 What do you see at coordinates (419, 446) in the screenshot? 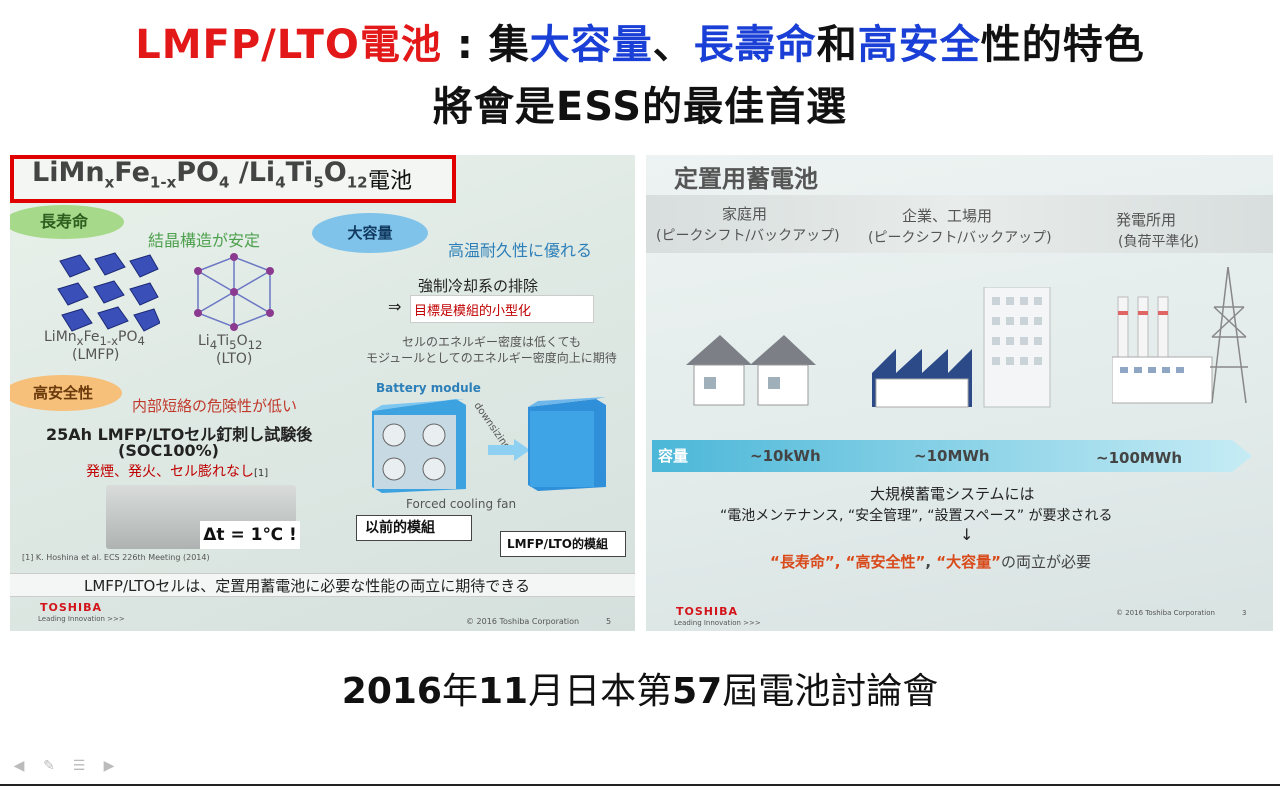
I see `old-module-cube` at bounding box center [419, 446].